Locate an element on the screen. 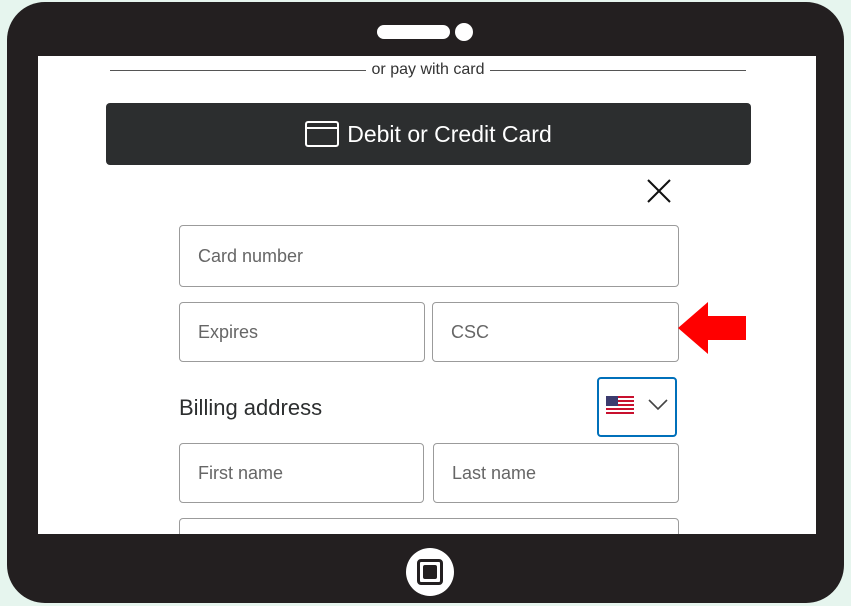 The height and width of the screenshot is (606, 851). divider-label: or pay with card is located at coordinates (428, 69).